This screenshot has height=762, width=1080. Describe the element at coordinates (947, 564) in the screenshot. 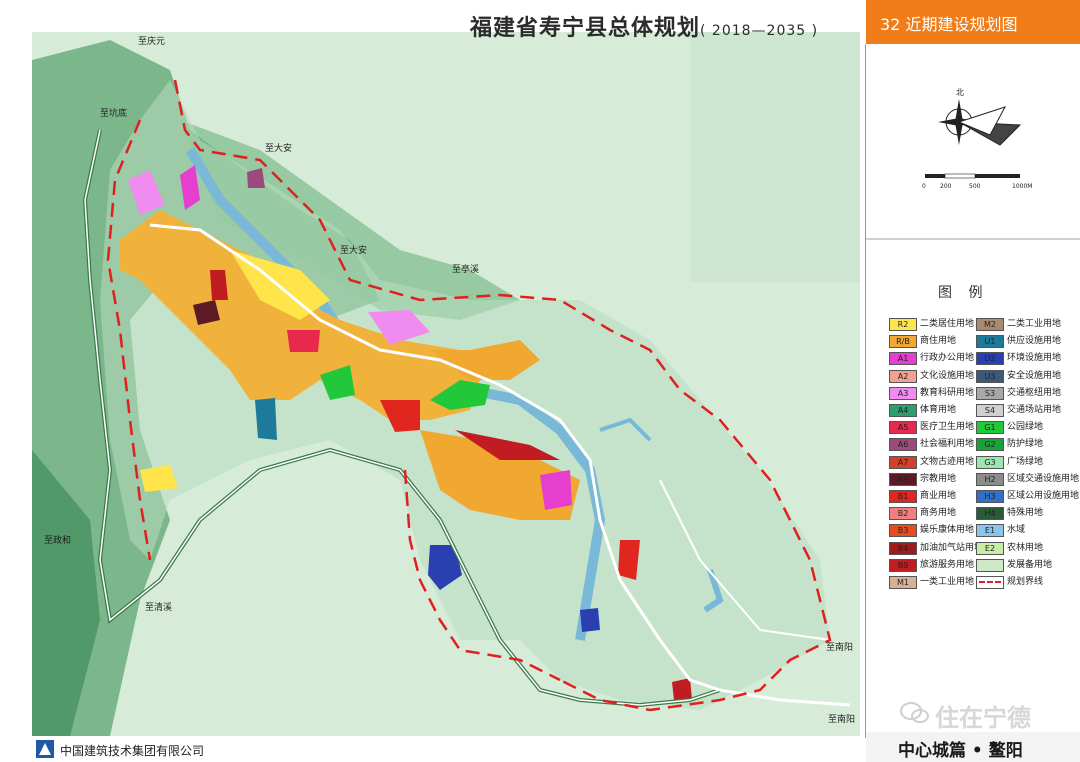

I see `legend-label: 旅游服务用地` at that location.